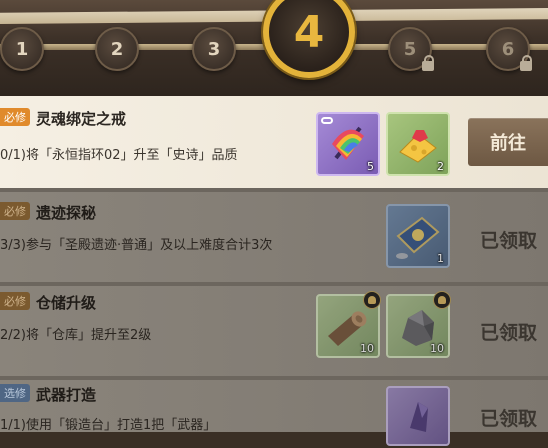  Describe the element at coordinates (440, 166) in the screenshot. I see `reward-quantity: 2` at that location.